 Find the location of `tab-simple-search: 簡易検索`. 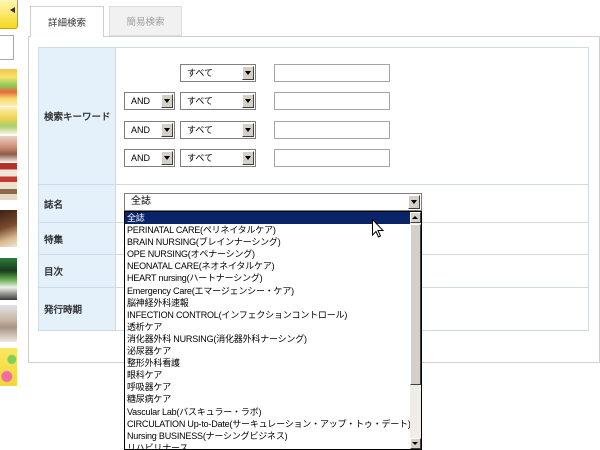

tab-simple-search: 簡易検索 is located at coordinates (145, 21).